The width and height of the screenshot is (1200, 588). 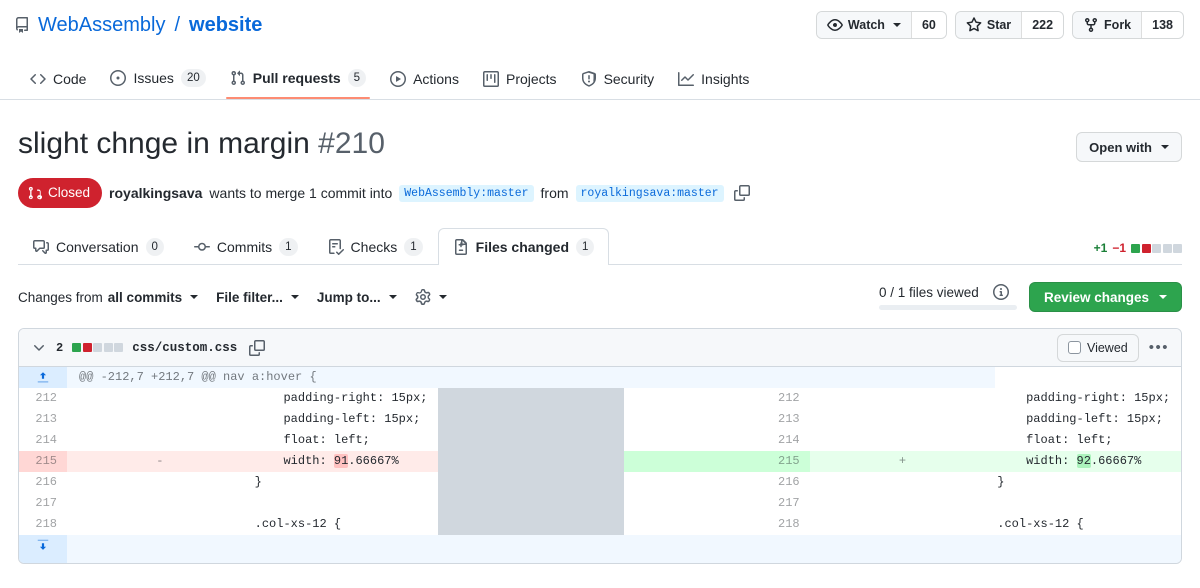 What do you see at coordinates (43, 419) in the screenshot?
I see `left-line-number: 213` at bounding box center [43, 419].